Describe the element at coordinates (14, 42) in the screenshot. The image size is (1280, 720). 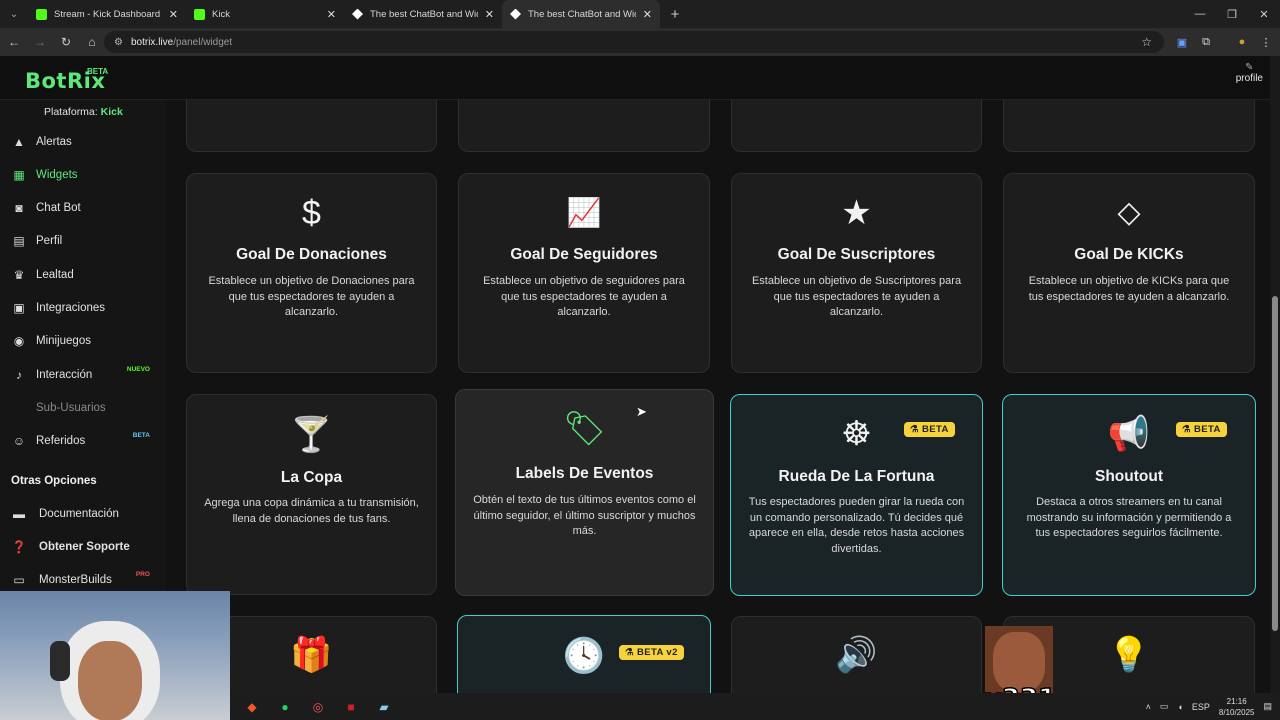
I see `back-icon: ←` at that location.